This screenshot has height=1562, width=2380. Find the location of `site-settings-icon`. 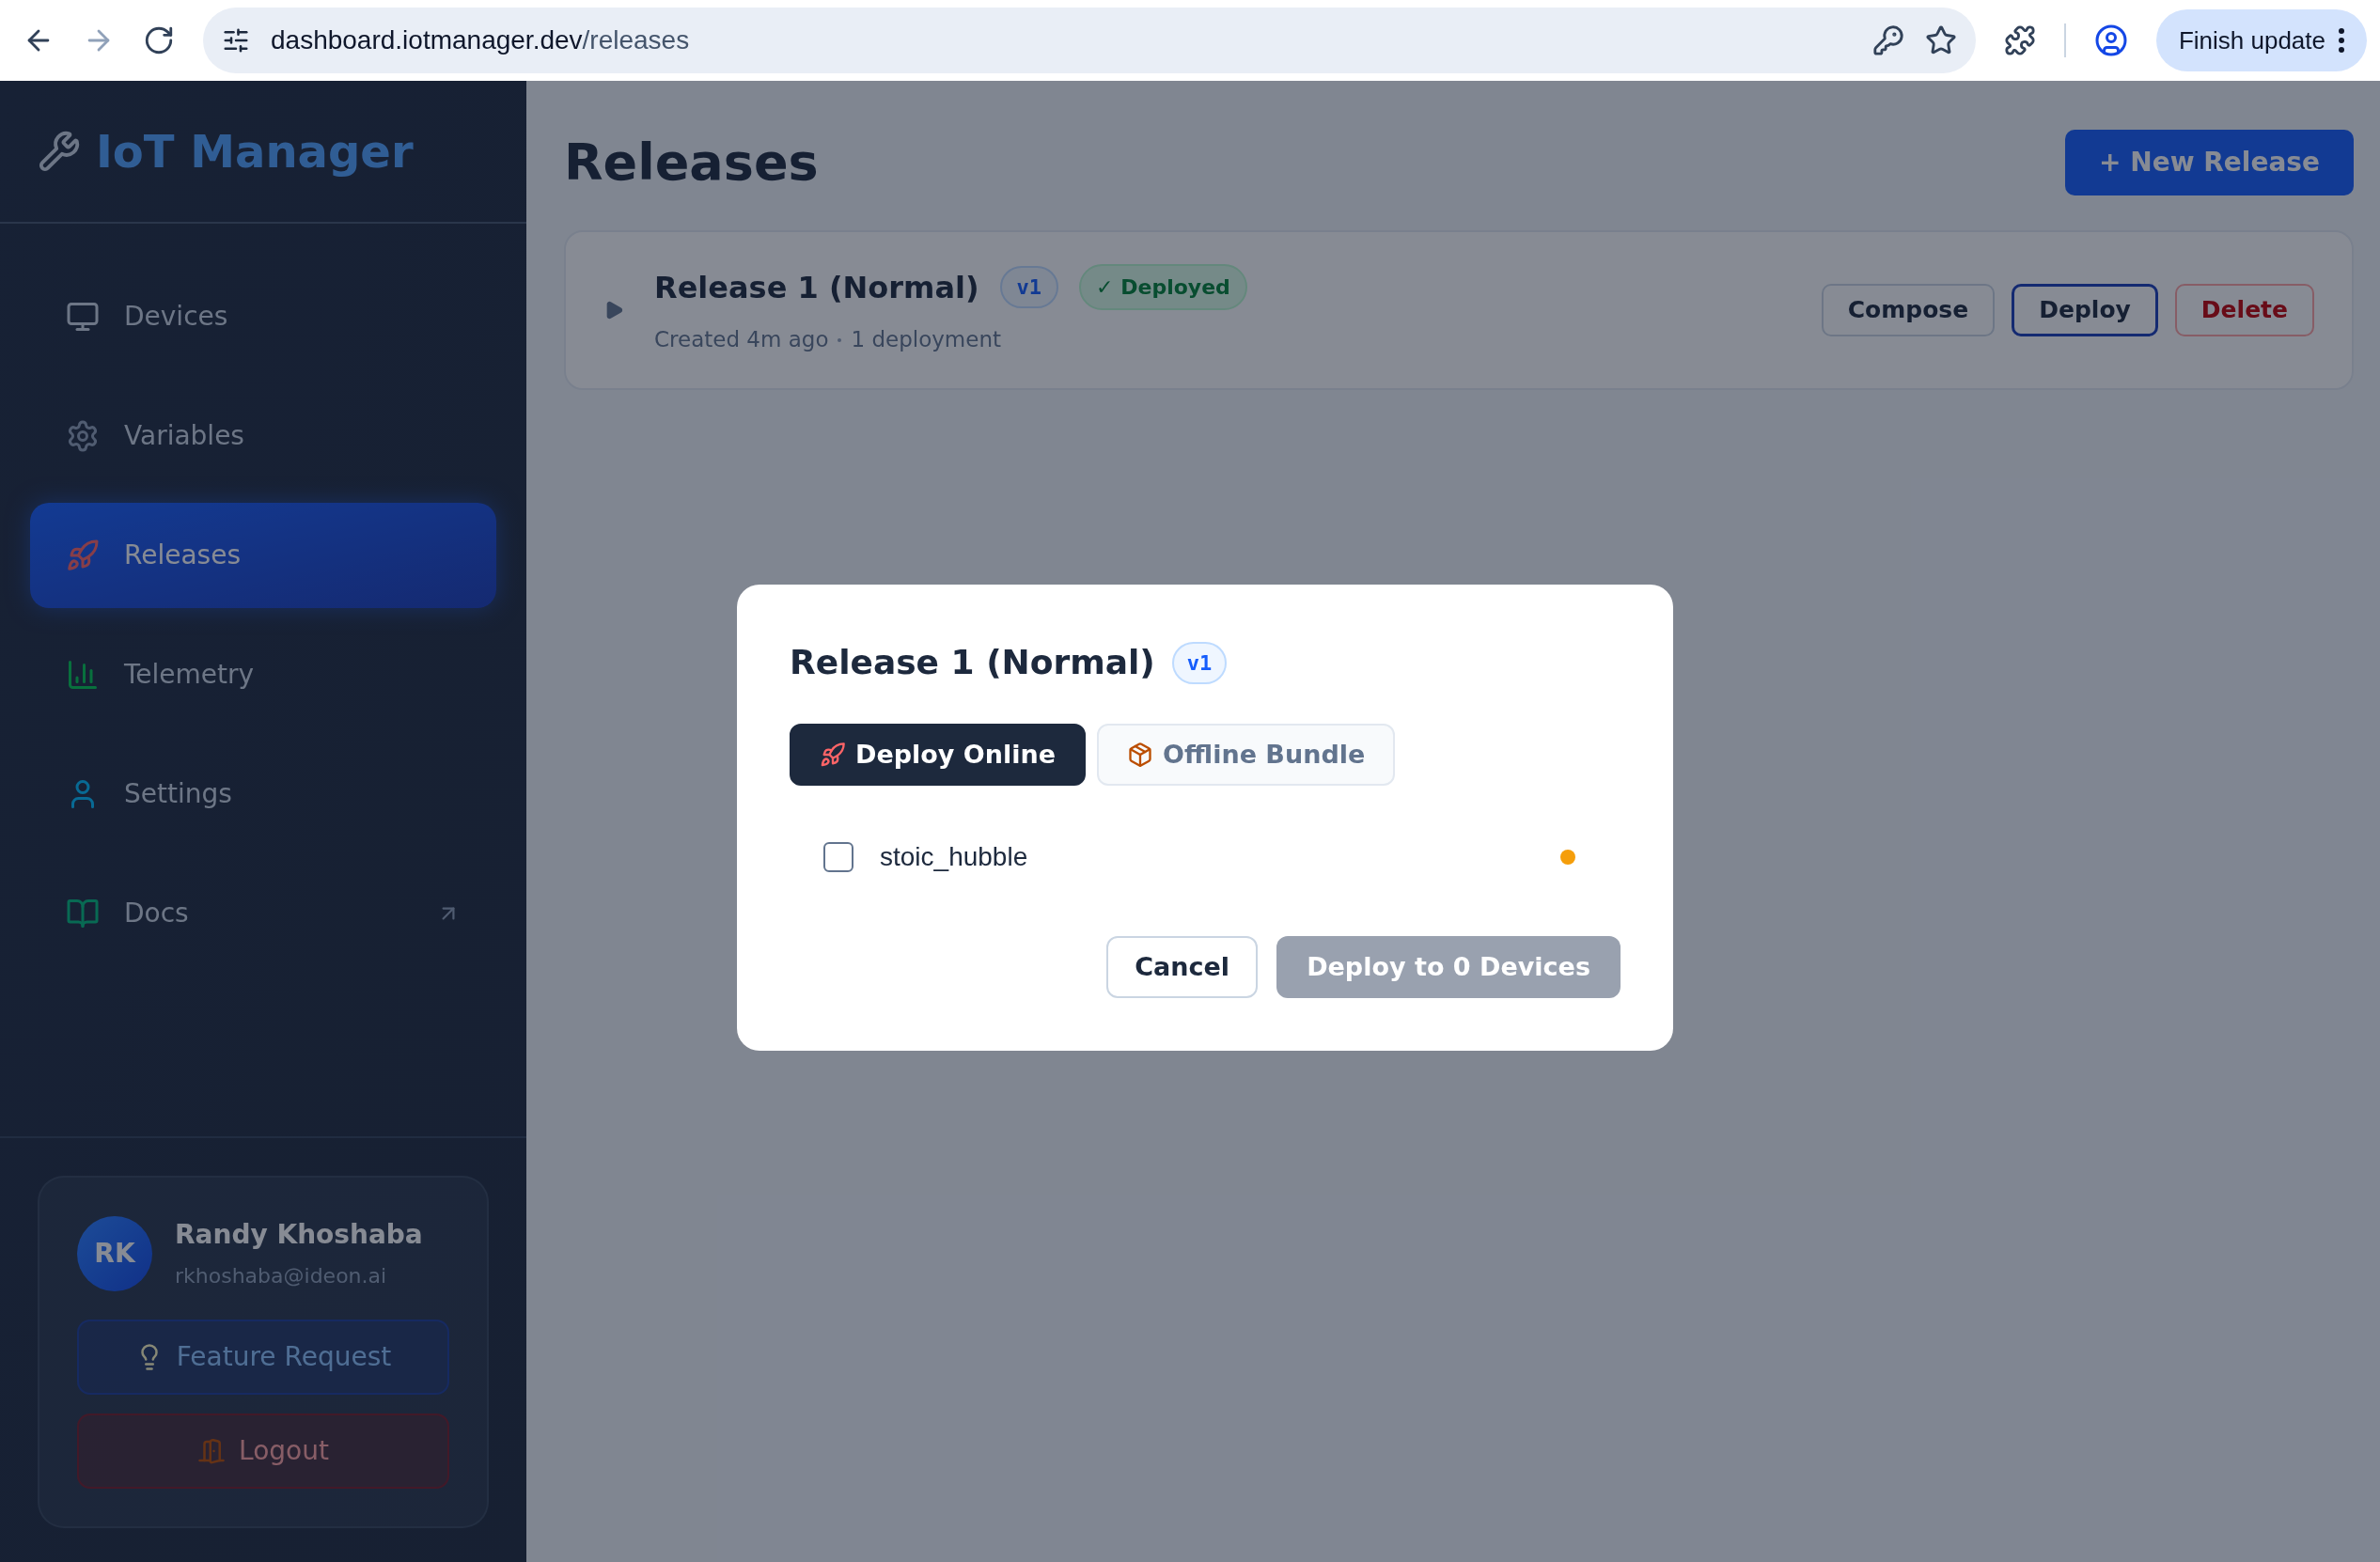

site-settings-icon is located at coordinates (236, 40).